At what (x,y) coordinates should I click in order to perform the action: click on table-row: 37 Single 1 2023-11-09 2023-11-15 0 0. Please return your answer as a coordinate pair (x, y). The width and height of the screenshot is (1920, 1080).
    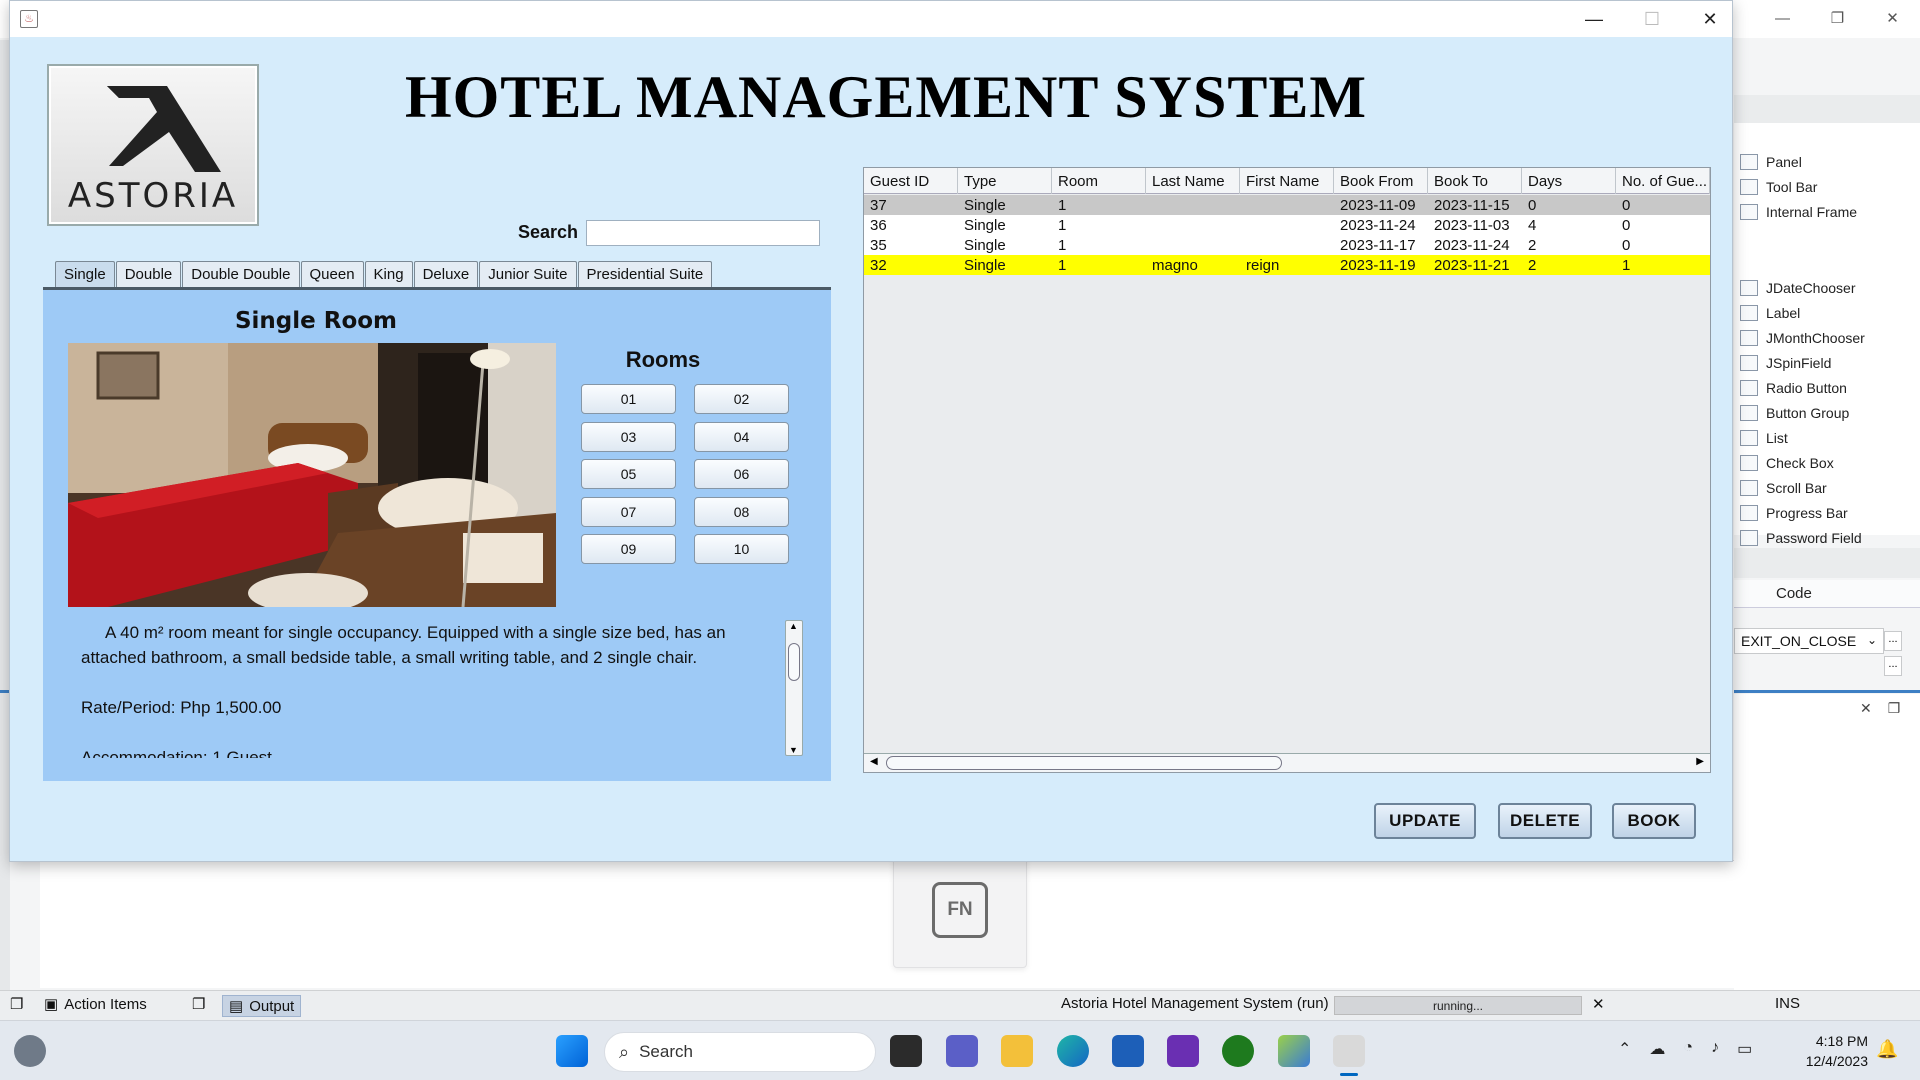
    Looking at the image, I should click on (1287, 205).